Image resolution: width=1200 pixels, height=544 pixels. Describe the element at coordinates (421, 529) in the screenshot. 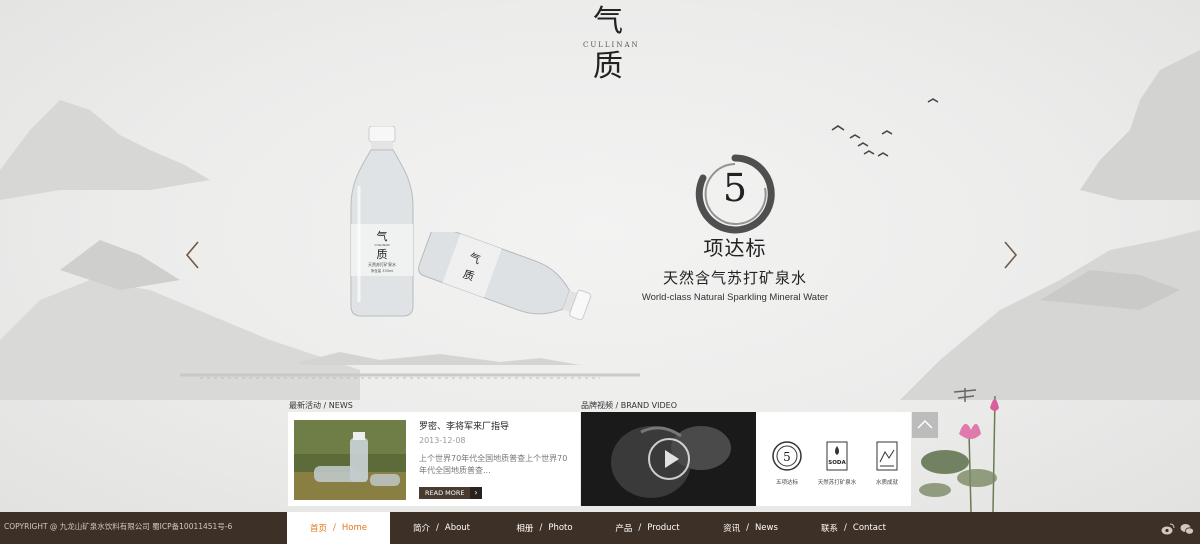

I see `nav-label-cn: 简介` at that location.